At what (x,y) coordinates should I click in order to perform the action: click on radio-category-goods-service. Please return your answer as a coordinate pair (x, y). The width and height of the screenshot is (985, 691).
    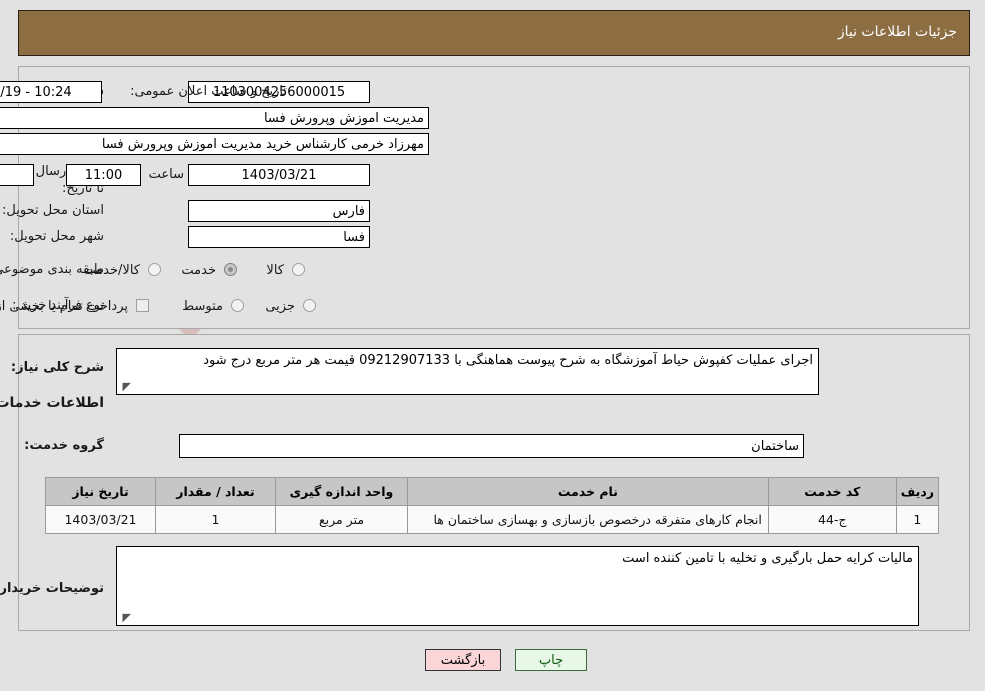
    Looking at the image, I should click on (155, 269).